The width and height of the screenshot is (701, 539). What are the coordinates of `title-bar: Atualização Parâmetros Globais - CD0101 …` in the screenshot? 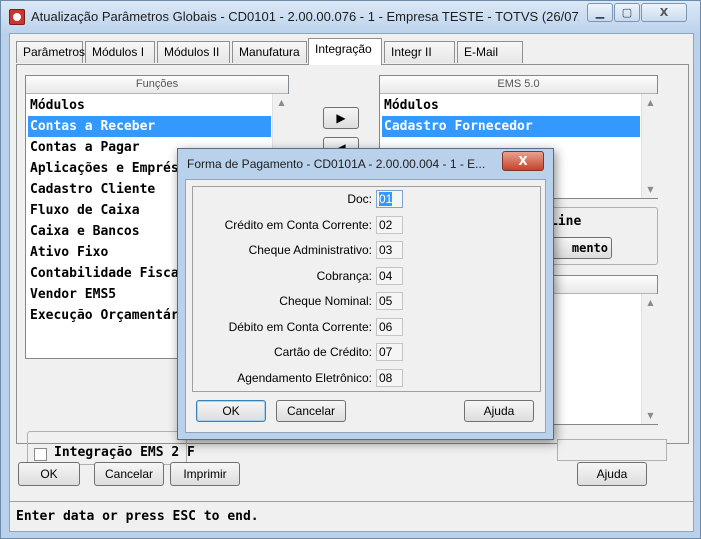 It's located at (350, 17).